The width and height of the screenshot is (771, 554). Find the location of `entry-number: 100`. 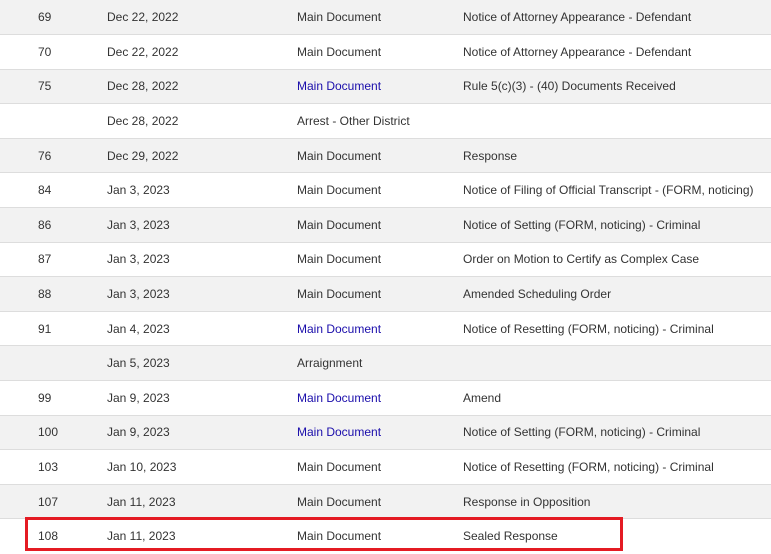

entry-number: 100 is located at coordinates (53, 432).